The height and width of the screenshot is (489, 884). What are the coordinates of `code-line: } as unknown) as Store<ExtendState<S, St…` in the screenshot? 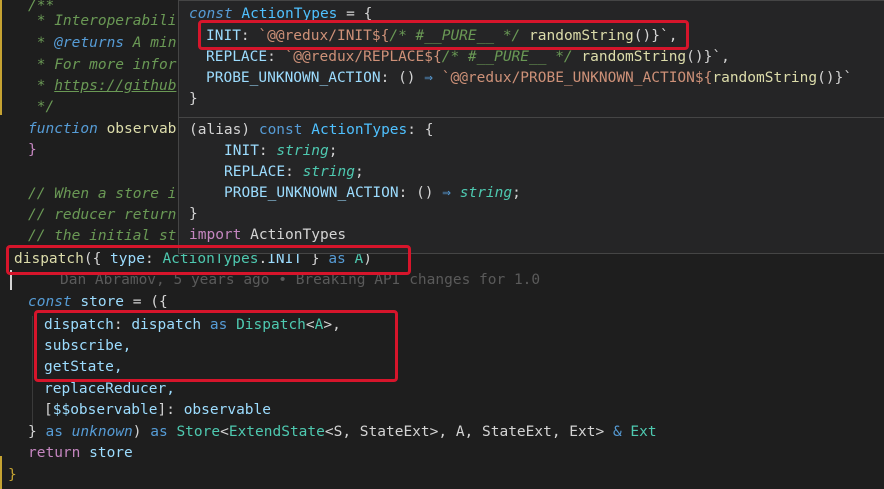 It's located at (342, 432).